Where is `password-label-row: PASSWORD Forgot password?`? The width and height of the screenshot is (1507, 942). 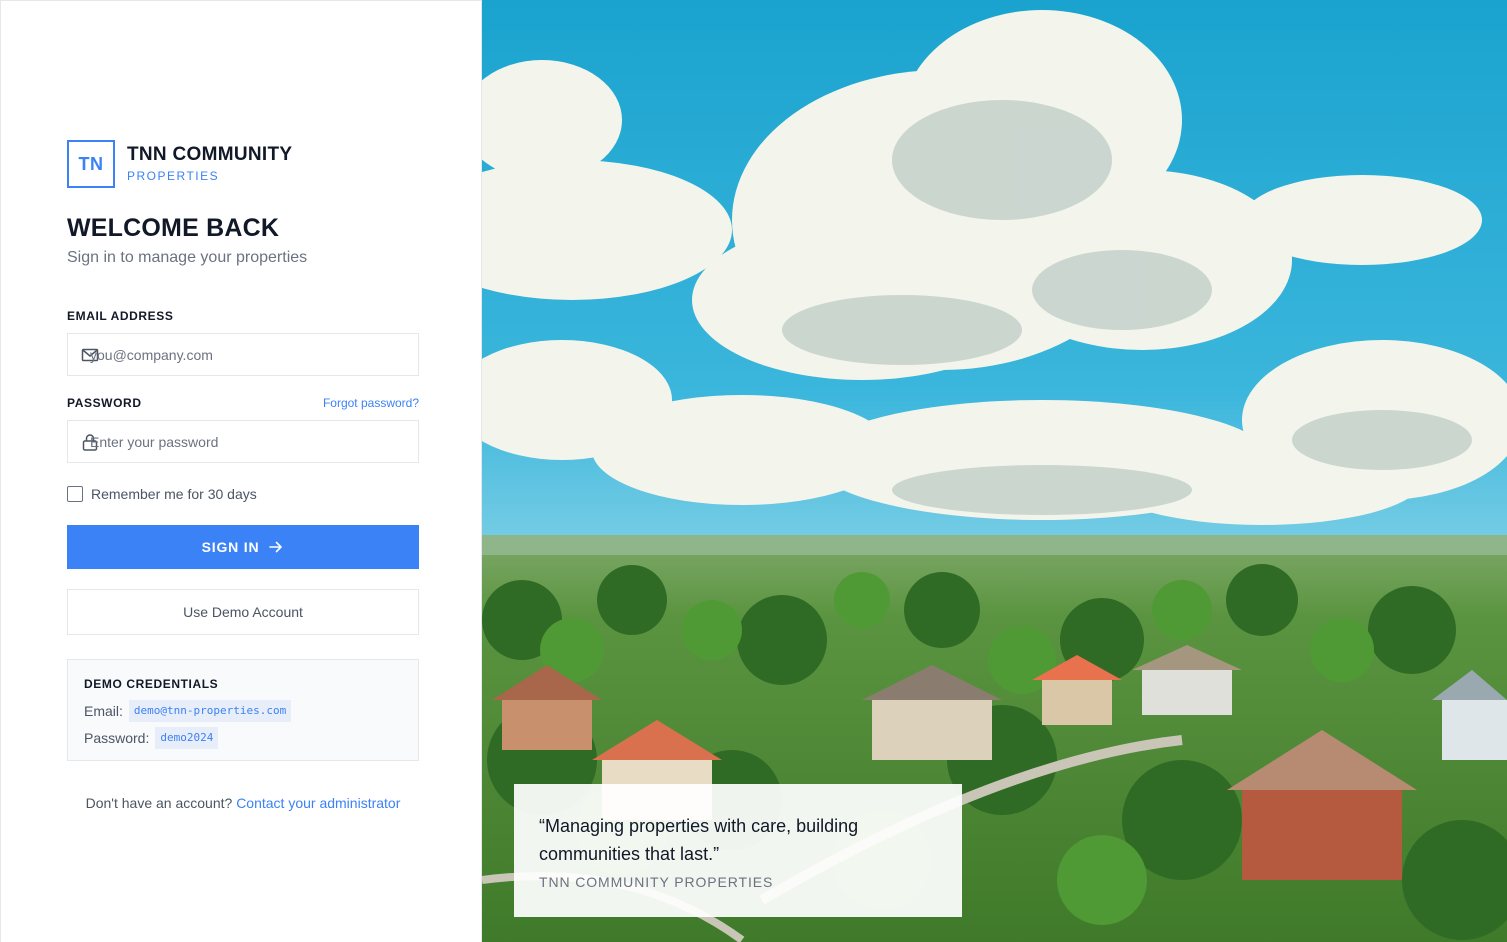 password-label-row: PASSWORD Forgot password? is located at coordinates (243, 403).